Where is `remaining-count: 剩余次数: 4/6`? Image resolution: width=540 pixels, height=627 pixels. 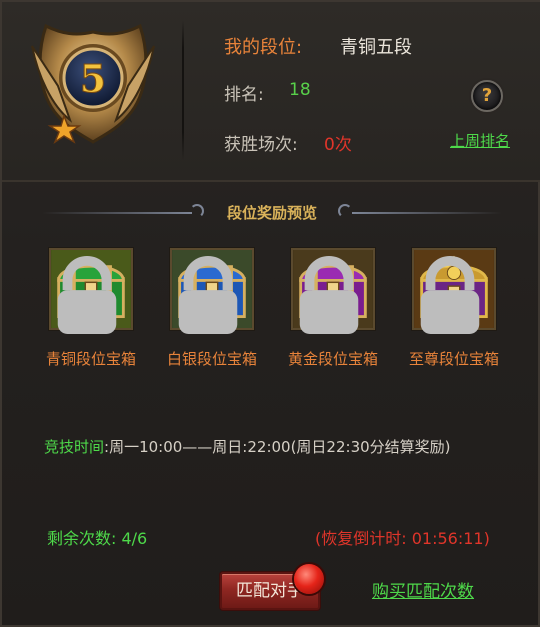
remaining-count: 剩余次数: 4/6 is located at coordinates (97, 538).